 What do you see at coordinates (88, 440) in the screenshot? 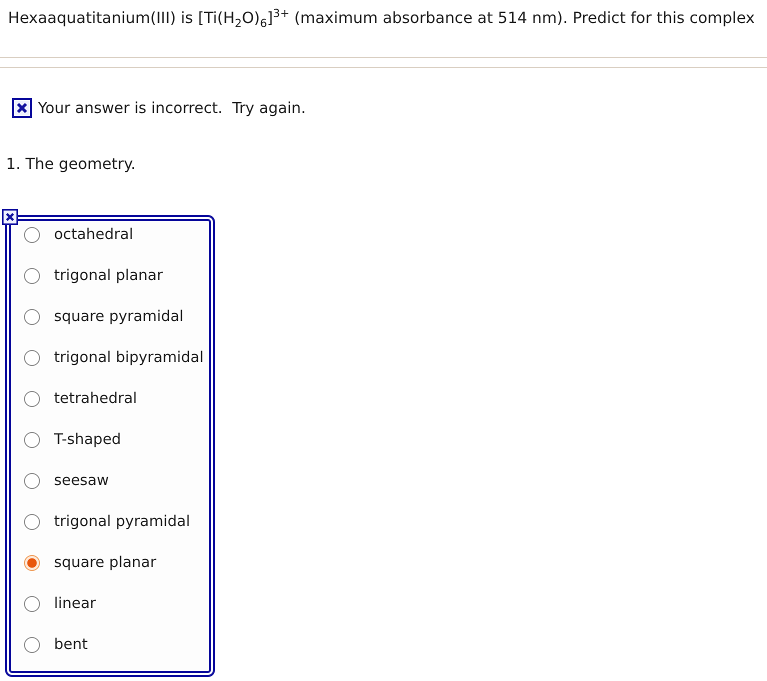
I see `option-label: T-shaped` at bounding box center [88, 440].